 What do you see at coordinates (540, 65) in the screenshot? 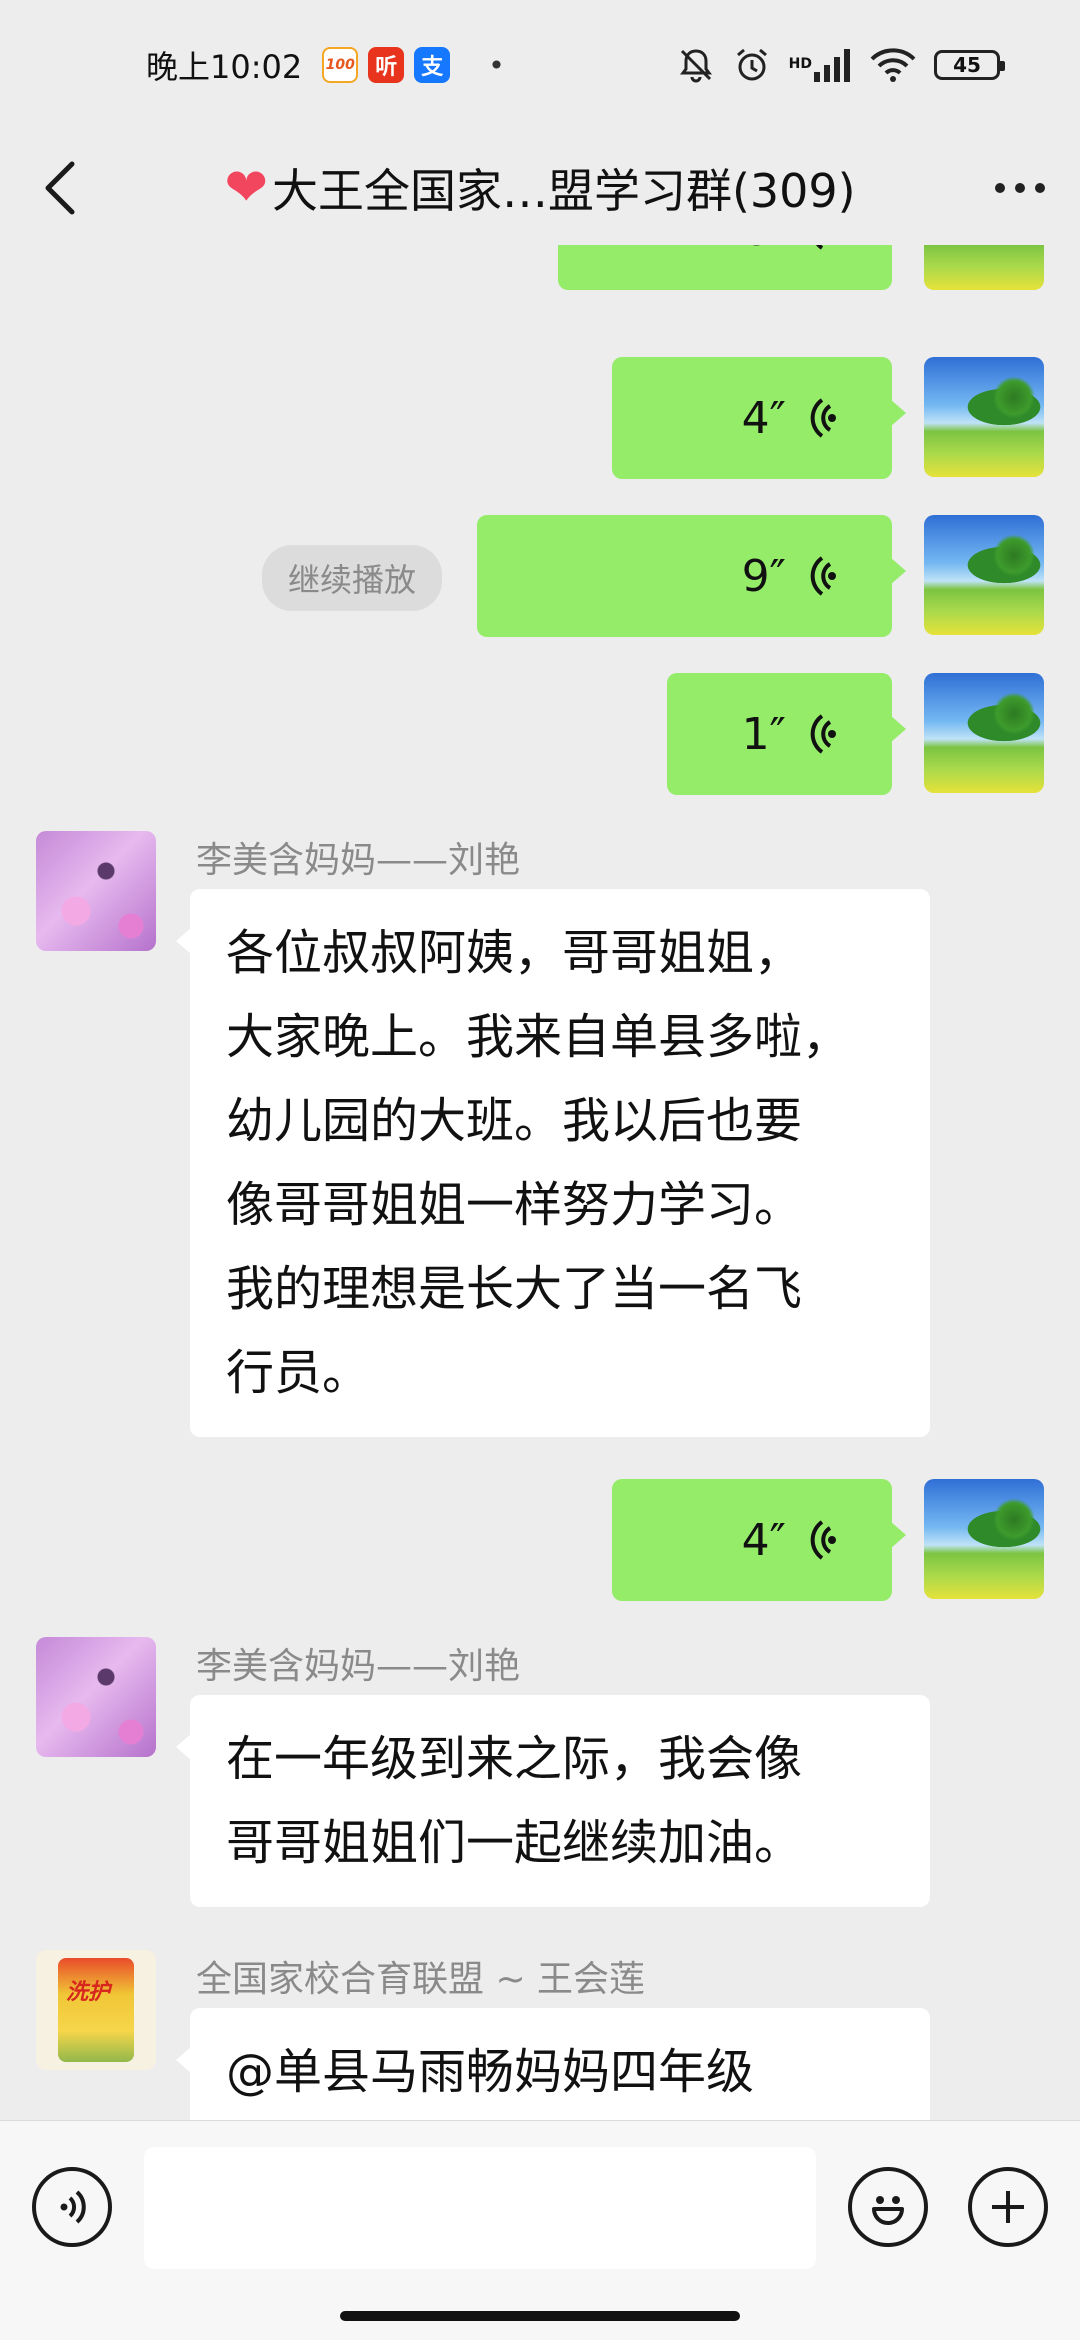
I see `status-bar: 晚上10:02 100 听 支 • HD 45` at bounding box center [540, 65].